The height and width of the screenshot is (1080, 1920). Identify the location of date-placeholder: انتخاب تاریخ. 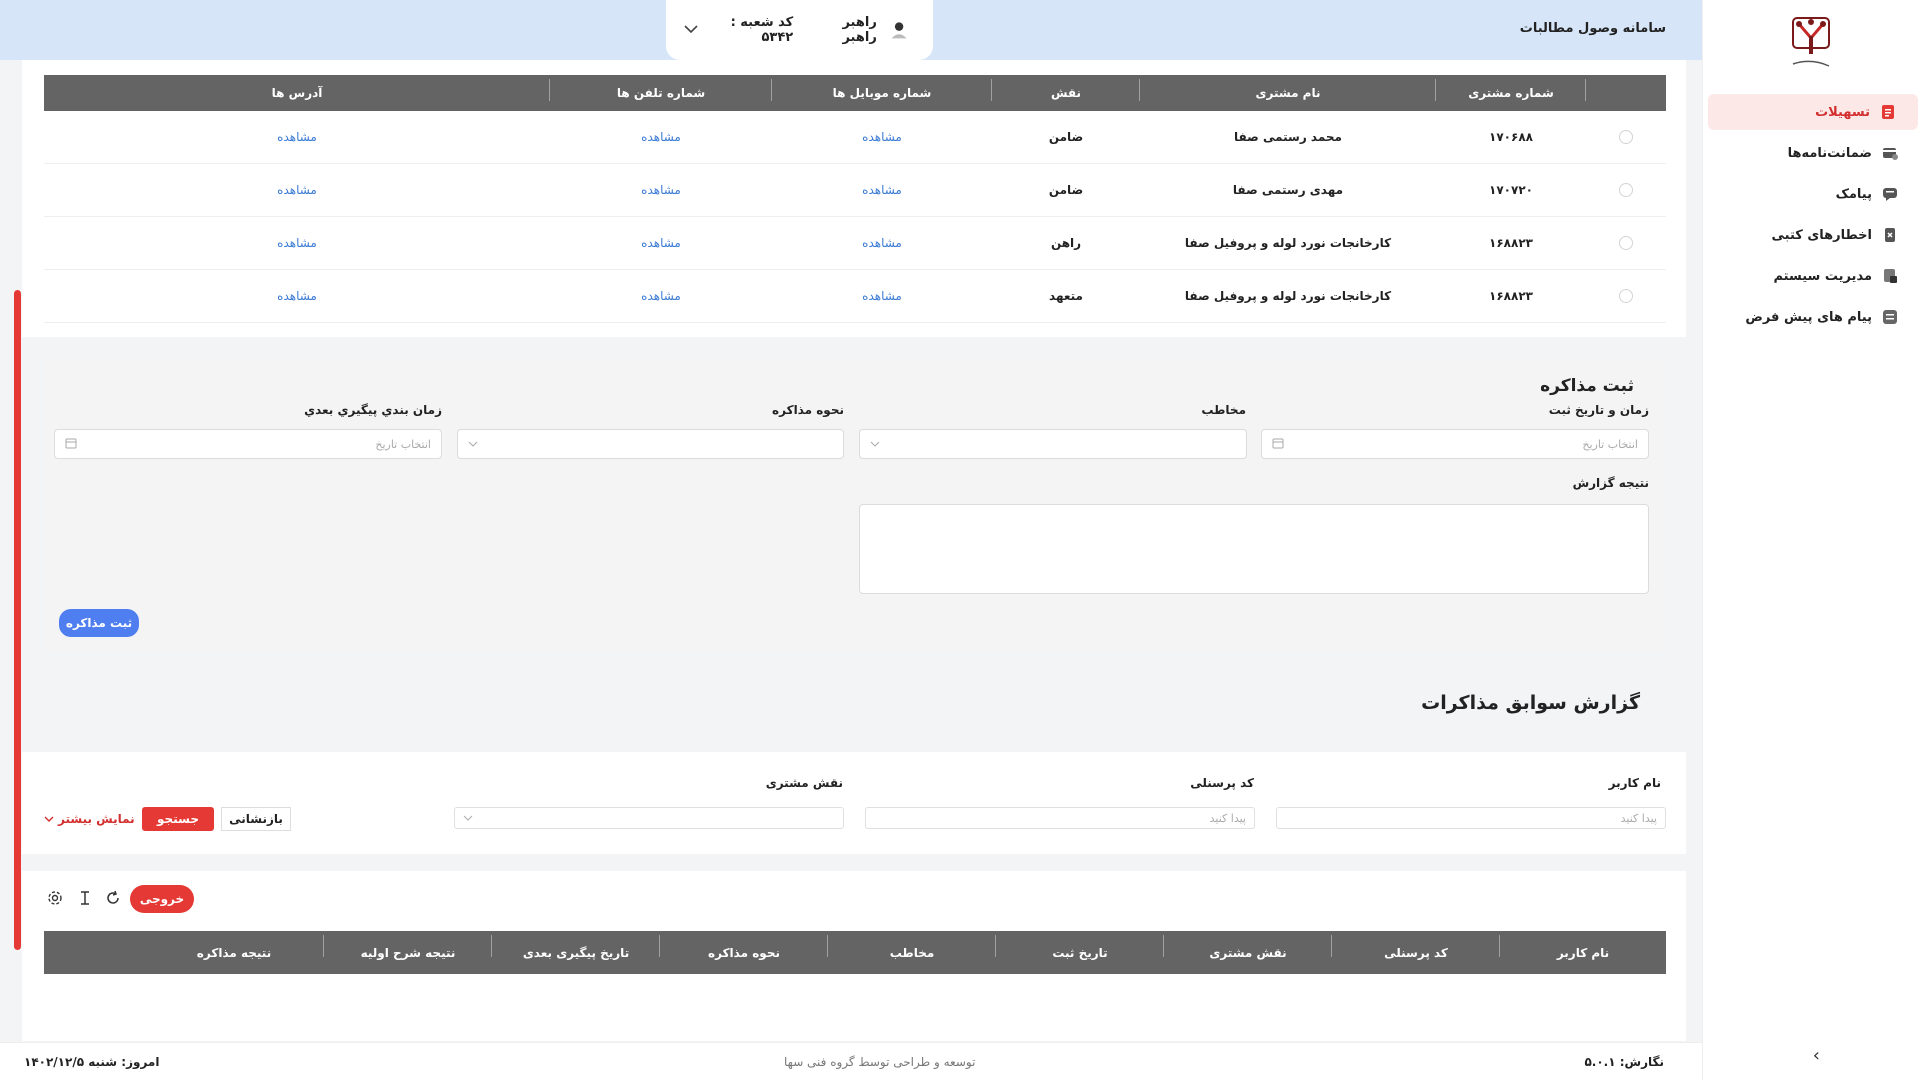
(1610, 444).